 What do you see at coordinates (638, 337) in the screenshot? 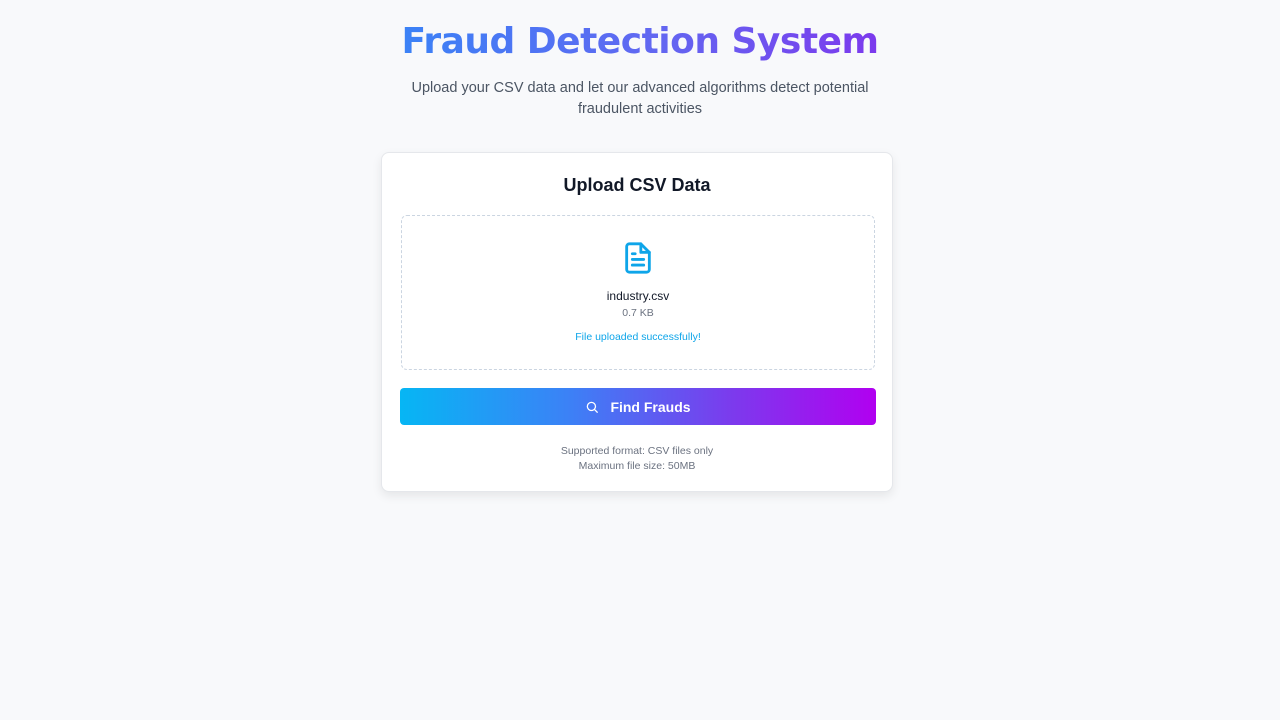
I see `upload-status-message: File uploaded successfully!` at bounding box center [638, 337].